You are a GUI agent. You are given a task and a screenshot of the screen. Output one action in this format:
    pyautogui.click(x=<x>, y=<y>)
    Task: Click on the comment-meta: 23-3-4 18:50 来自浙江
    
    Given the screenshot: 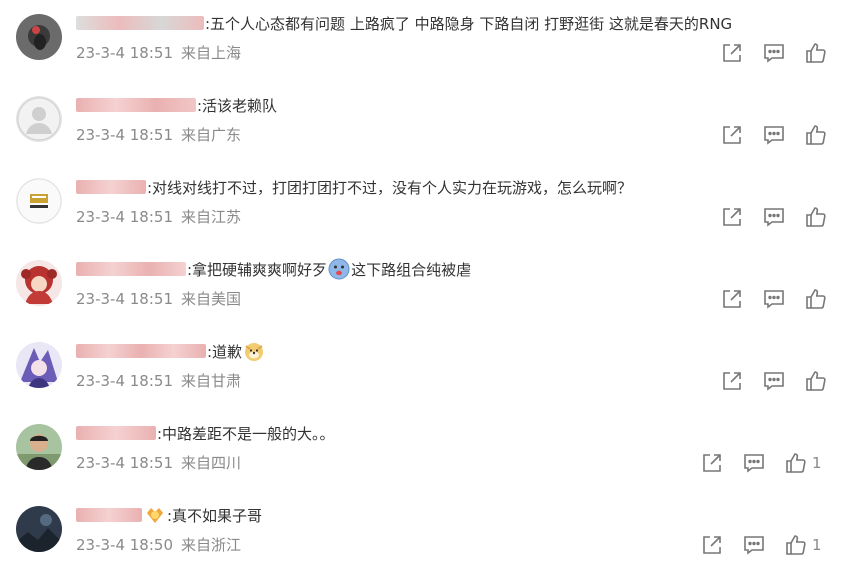 What is the action you would take?
    pyautogui.click(x=158, y=544)
    